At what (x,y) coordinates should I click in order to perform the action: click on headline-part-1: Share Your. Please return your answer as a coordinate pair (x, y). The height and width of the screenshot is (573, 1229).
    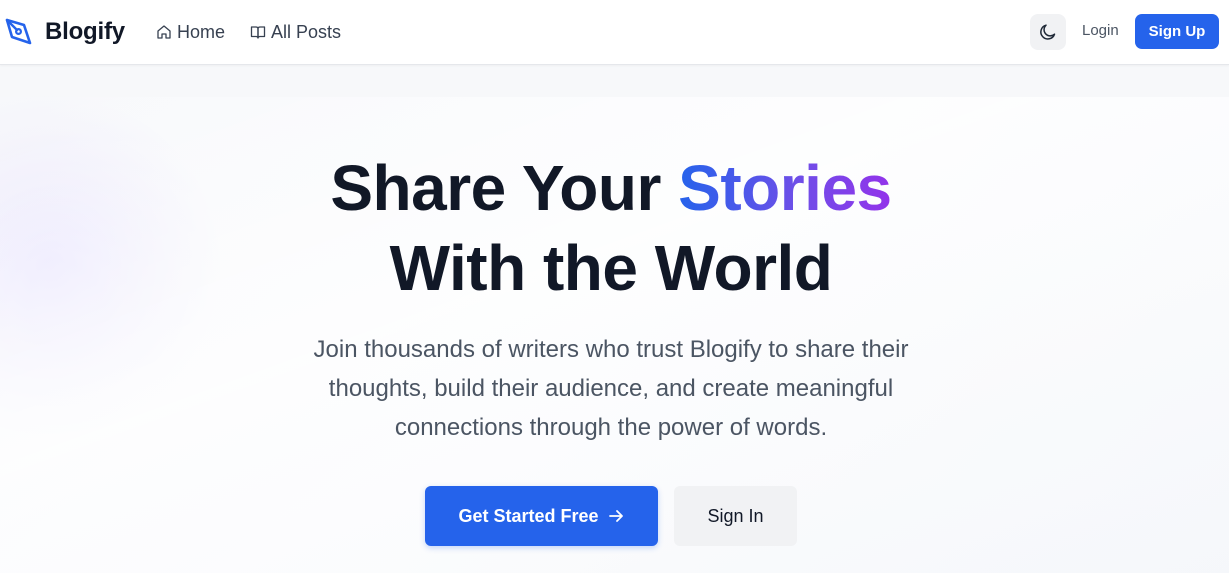
    Looking at the image, I should click on (504, 188).